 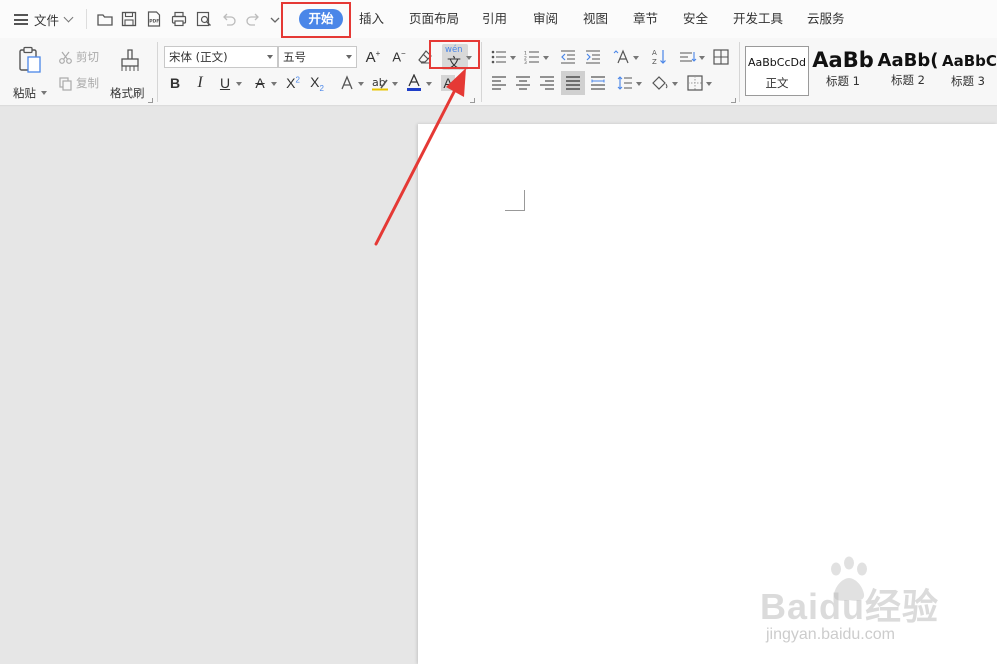 What do you see at coordinates (639, 84) in the screenshot?
I see `line-spacing-dropdown-icon` at bounding box center [639, 84].